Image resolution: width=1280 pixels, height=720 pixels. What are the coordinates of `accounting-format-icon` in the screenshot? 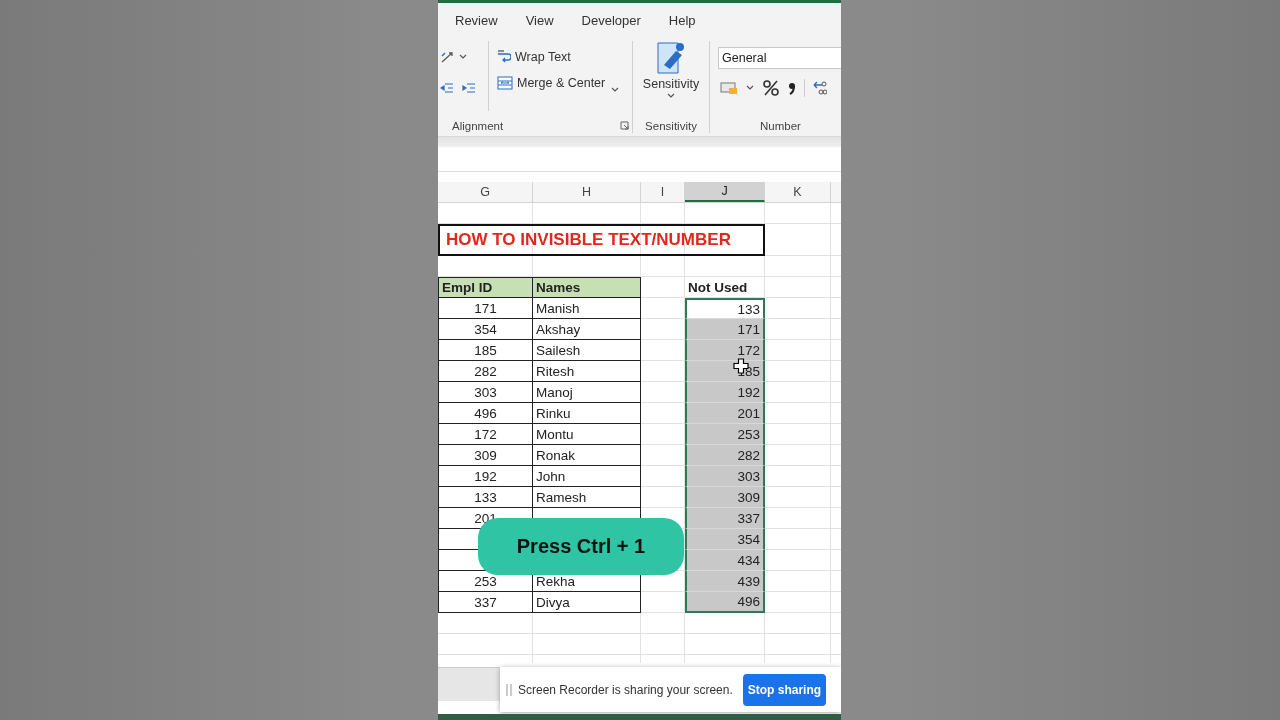 It's located at (729, 88).